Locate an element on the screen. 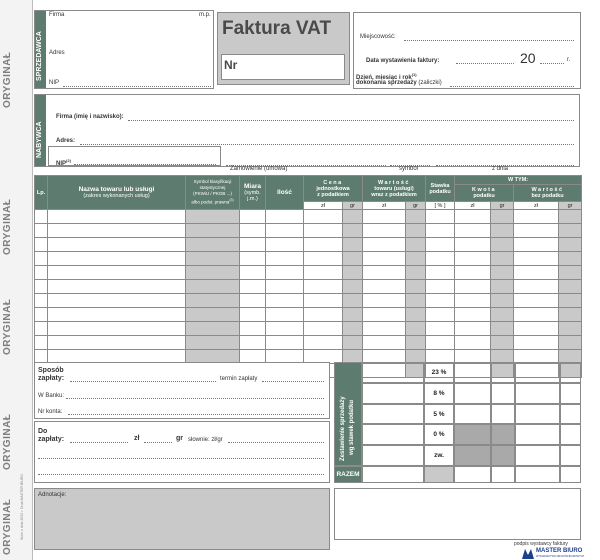 The image size is (600, 560). buyer-firm-field is located at coordinates (351, 120).